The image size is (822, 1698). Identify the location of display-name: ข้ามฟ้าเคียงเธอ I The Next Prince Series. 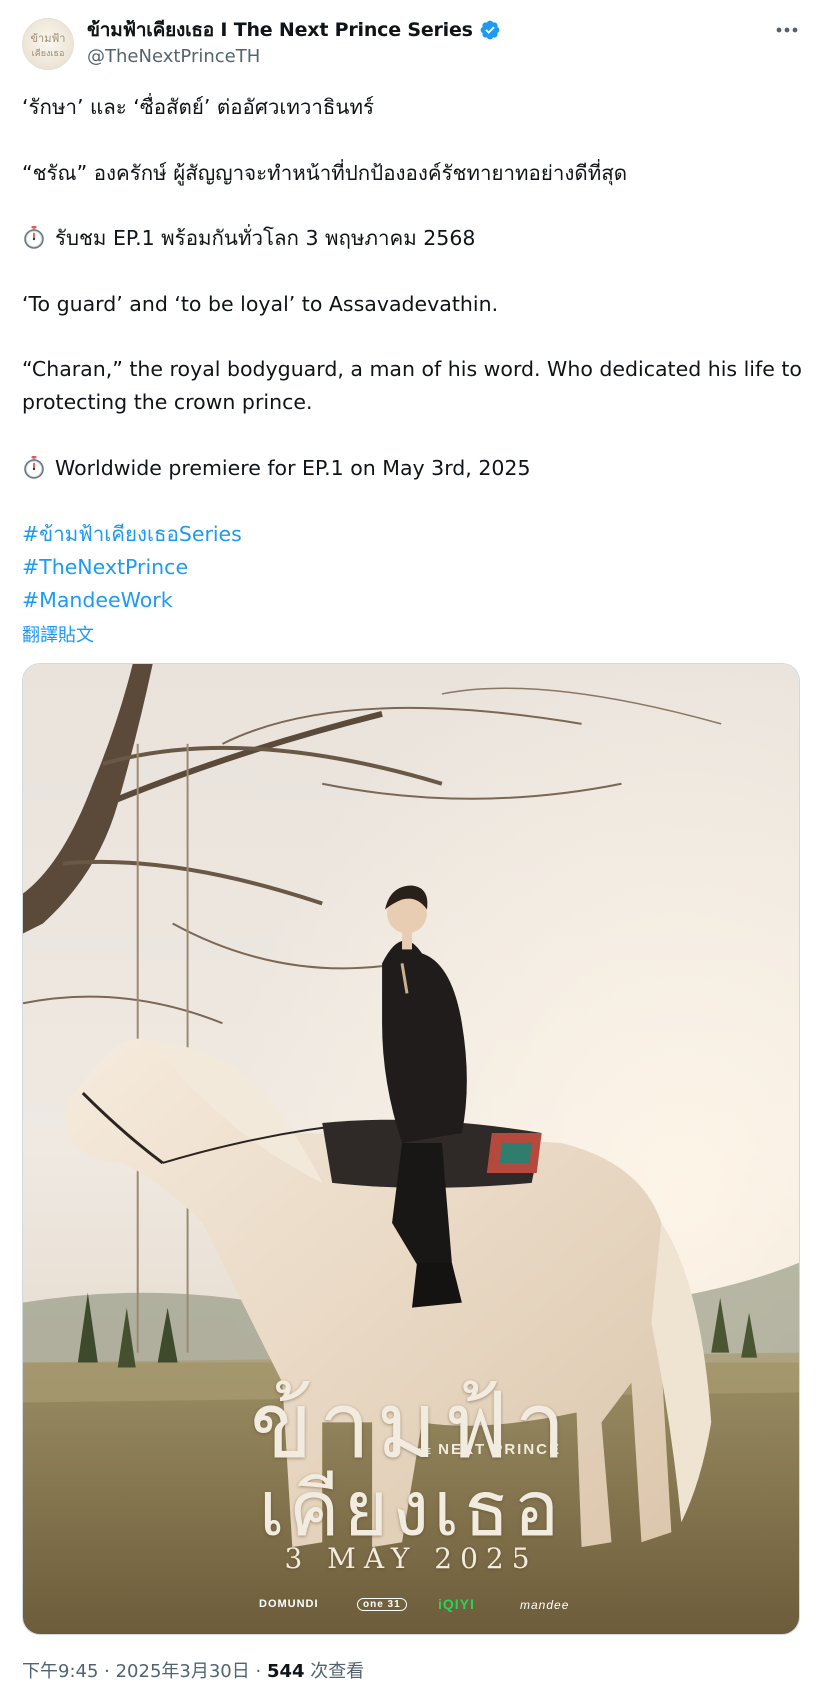
(280, 30).